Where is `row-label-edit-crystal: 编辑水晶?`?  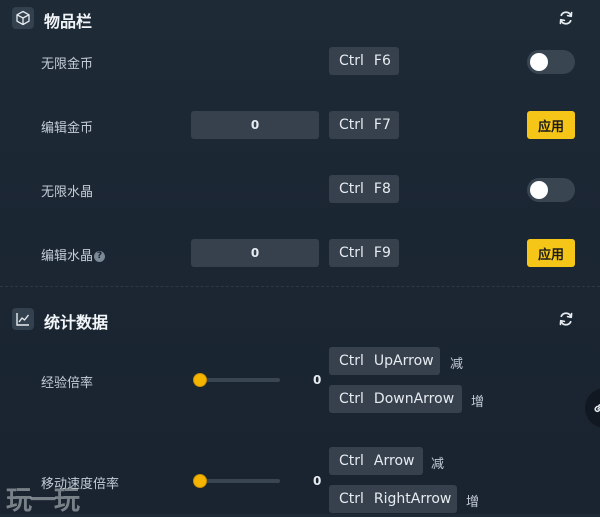
row-label-edit-crystal: 编辑水晶? is located at coordinates (73, 254).